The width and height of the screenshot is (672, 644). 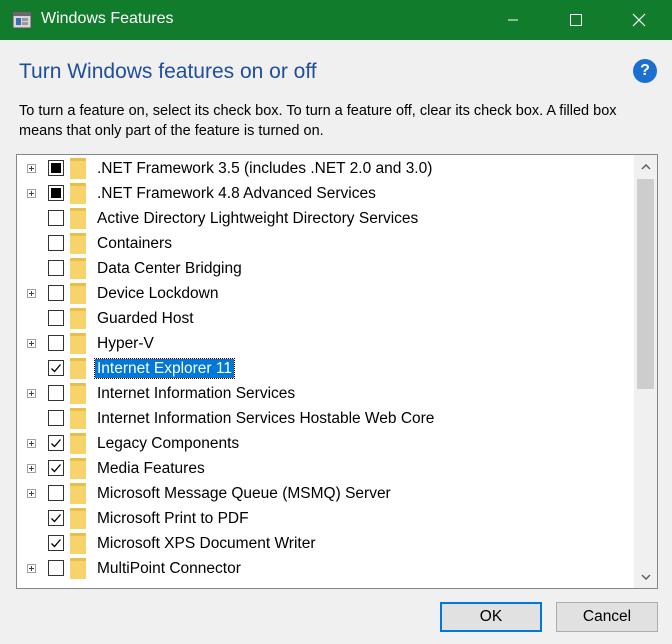 What do you see at coordinates (607, 617) in the screenshot?
I see `cancel-button: Cancel` at bounding box center [607, 617].